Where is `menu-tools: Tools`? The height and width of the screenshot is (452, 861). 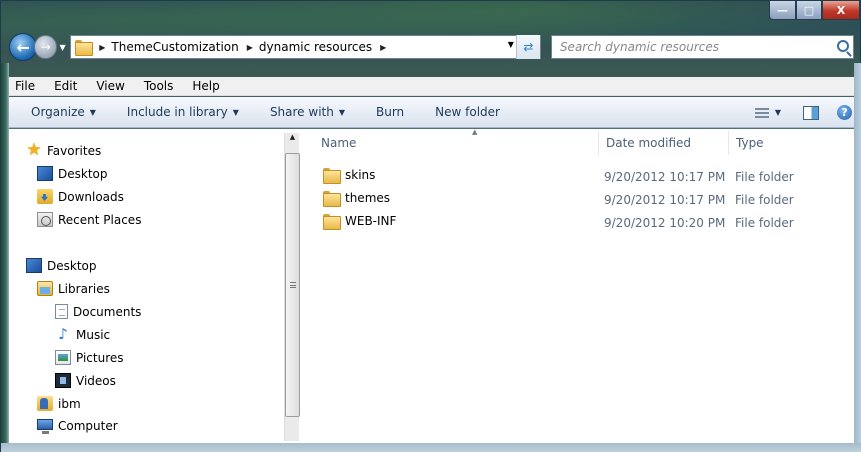 menu-tools: Tools is located at coordinates (159, 86).